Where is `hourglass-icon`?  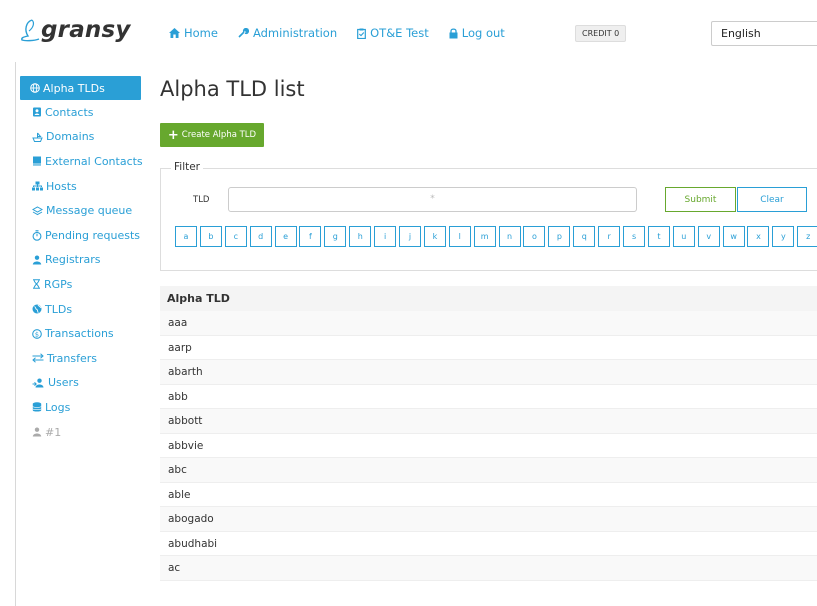
hourglass-icon is located at coordinates (36, 284).